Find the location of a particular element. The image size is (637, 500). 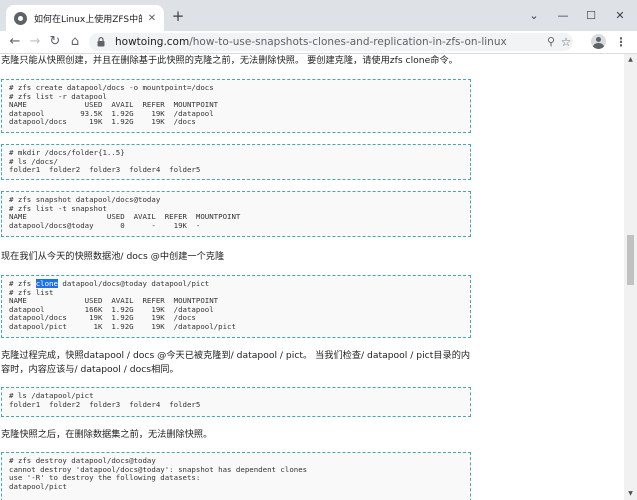

close-window-button: ✕ is located at coordinates (620, 15).